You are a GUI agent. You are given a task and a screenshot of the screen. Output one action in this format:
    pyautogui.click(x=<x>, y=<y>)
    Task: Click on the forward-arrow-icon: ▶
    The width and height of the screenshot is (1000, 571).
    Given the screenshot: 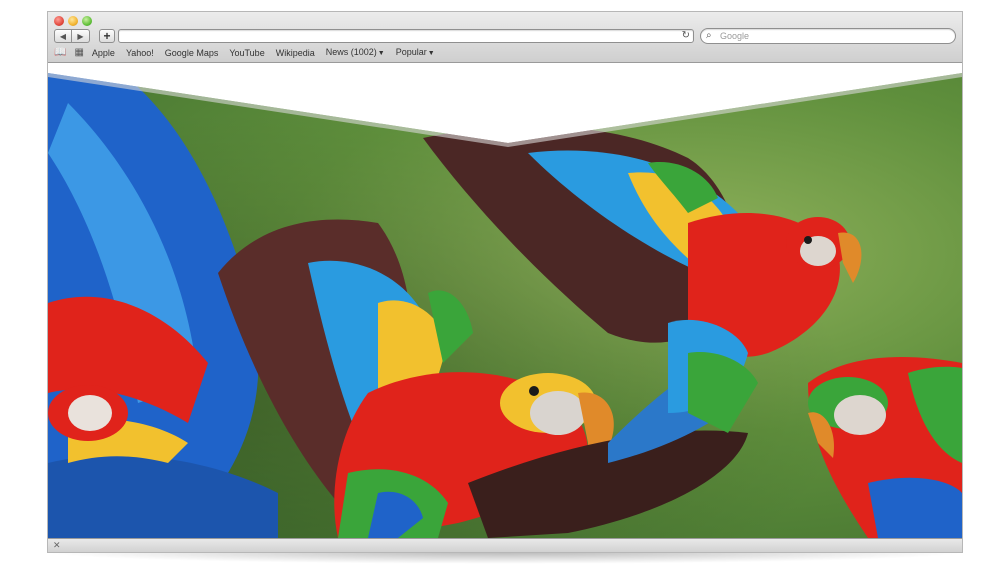 What is the action you would take?
    pyautogui.click(x=80, y=36)
    